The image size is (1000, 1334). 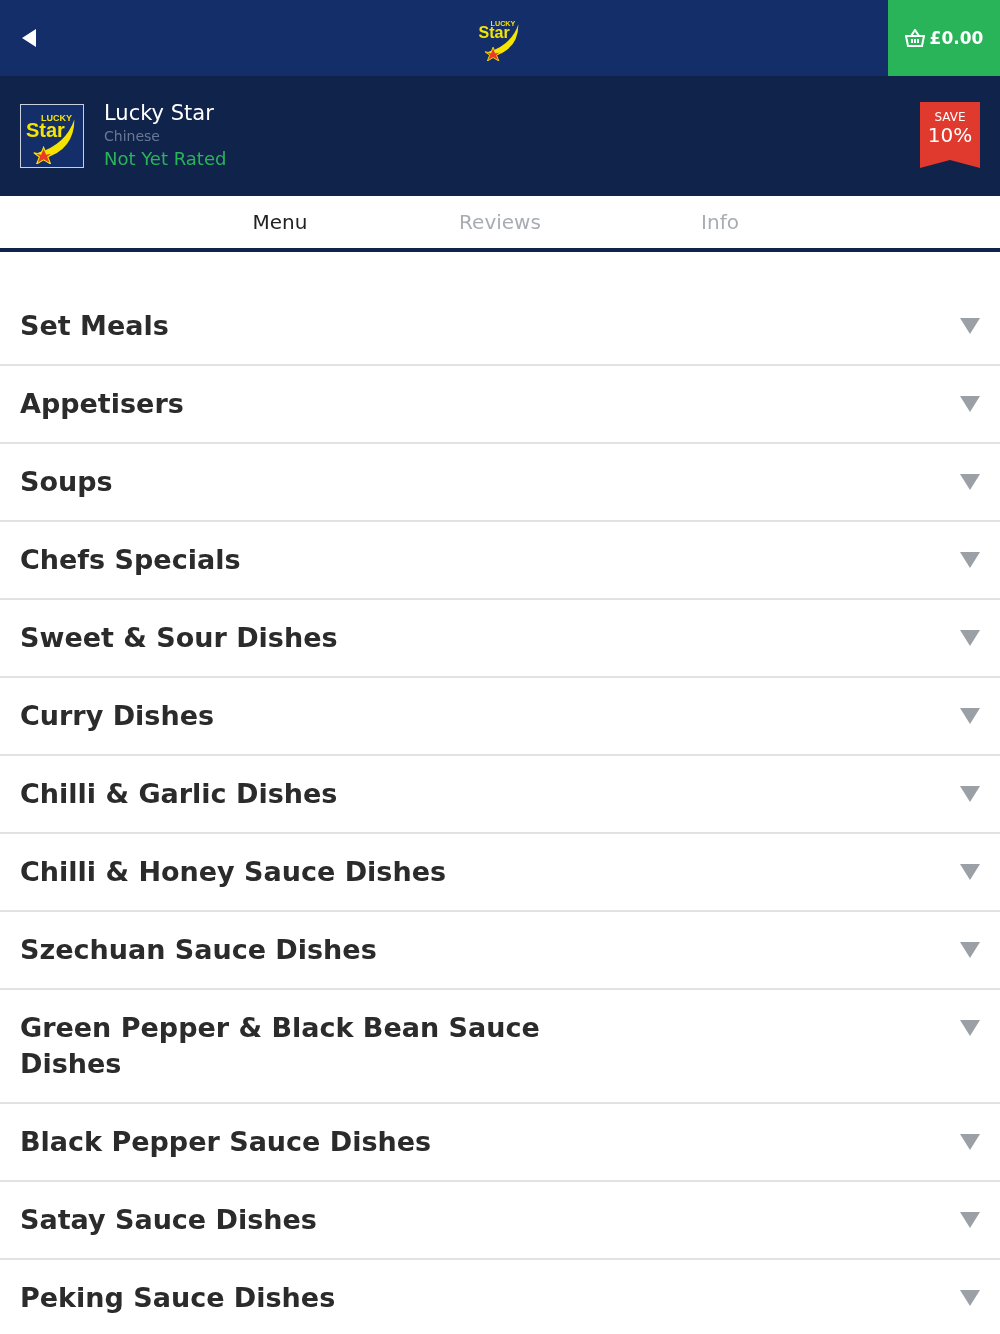 I want to click on logo-drawing: LUCKY Star, so click(x=52, y=136).